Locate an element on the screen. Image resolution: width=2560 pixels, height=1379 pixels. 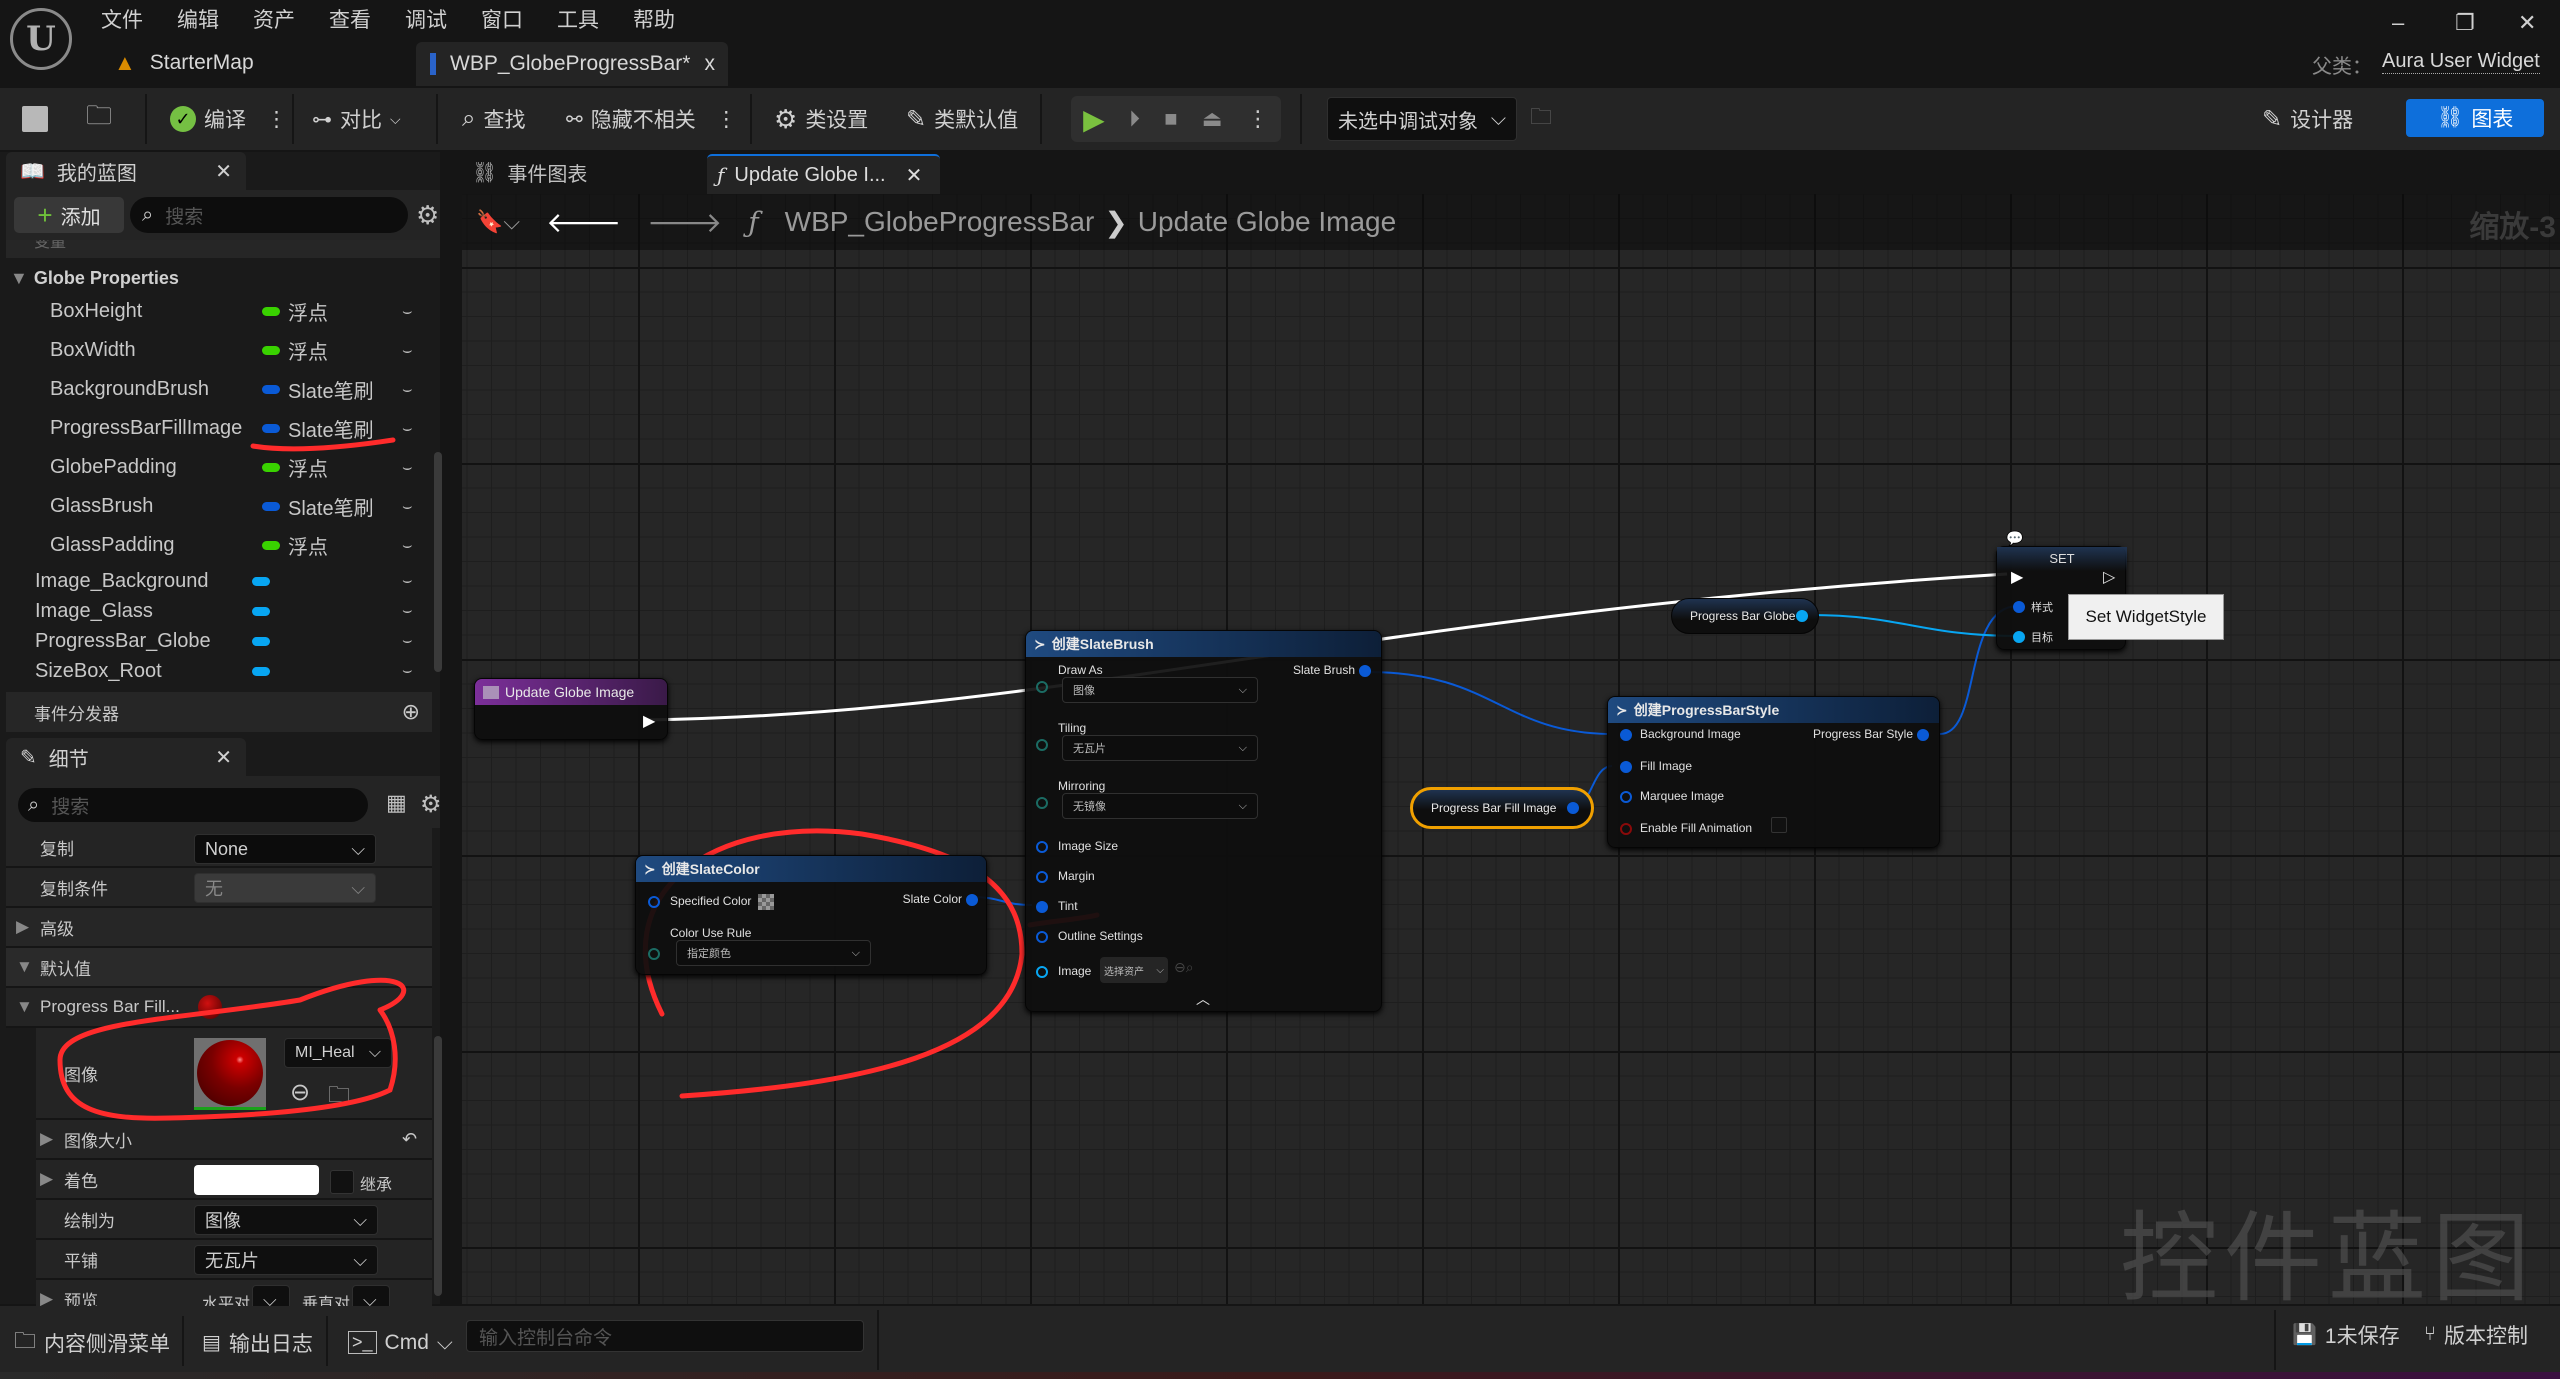
reset-icon: ↶ is located at coordinates (409, 1139).